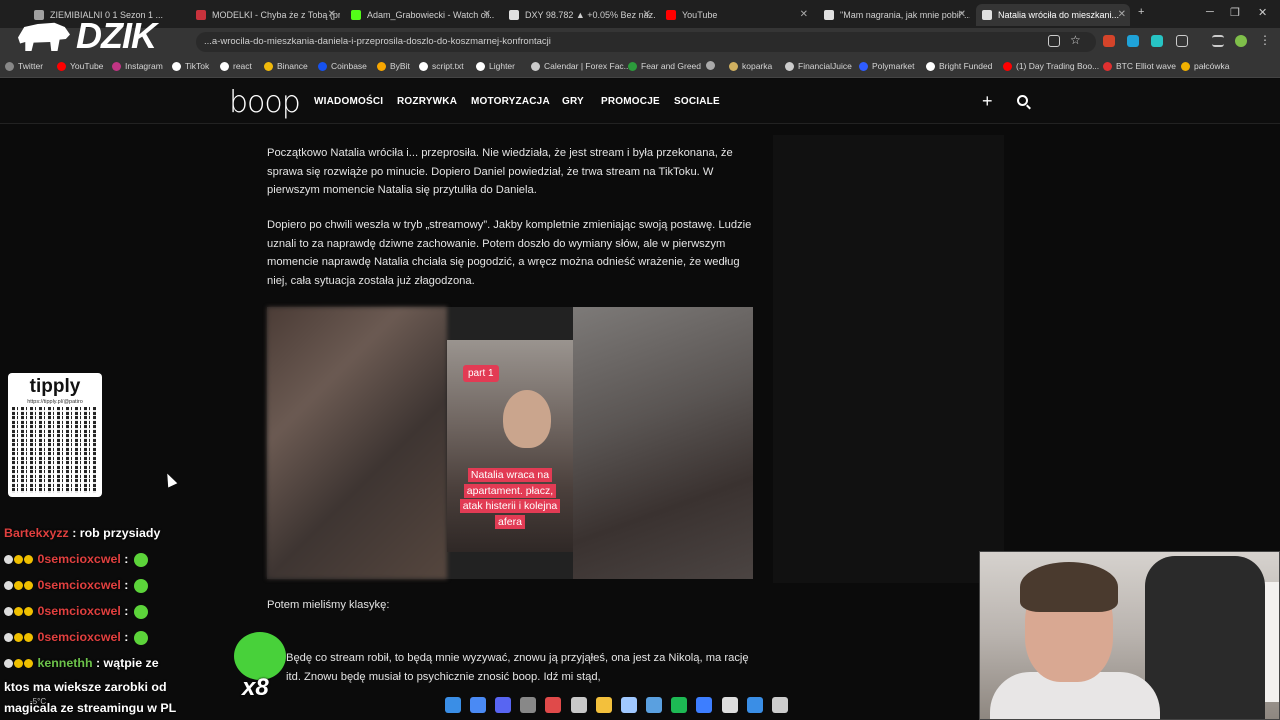 This screenshot has height=720, width=1280. What do you see at coordinates (894, 15) in the screenshot?
I see `tab-6: "Mam nagrania, jak mnie pobił"... ✕` at bounding box center [894, 15].